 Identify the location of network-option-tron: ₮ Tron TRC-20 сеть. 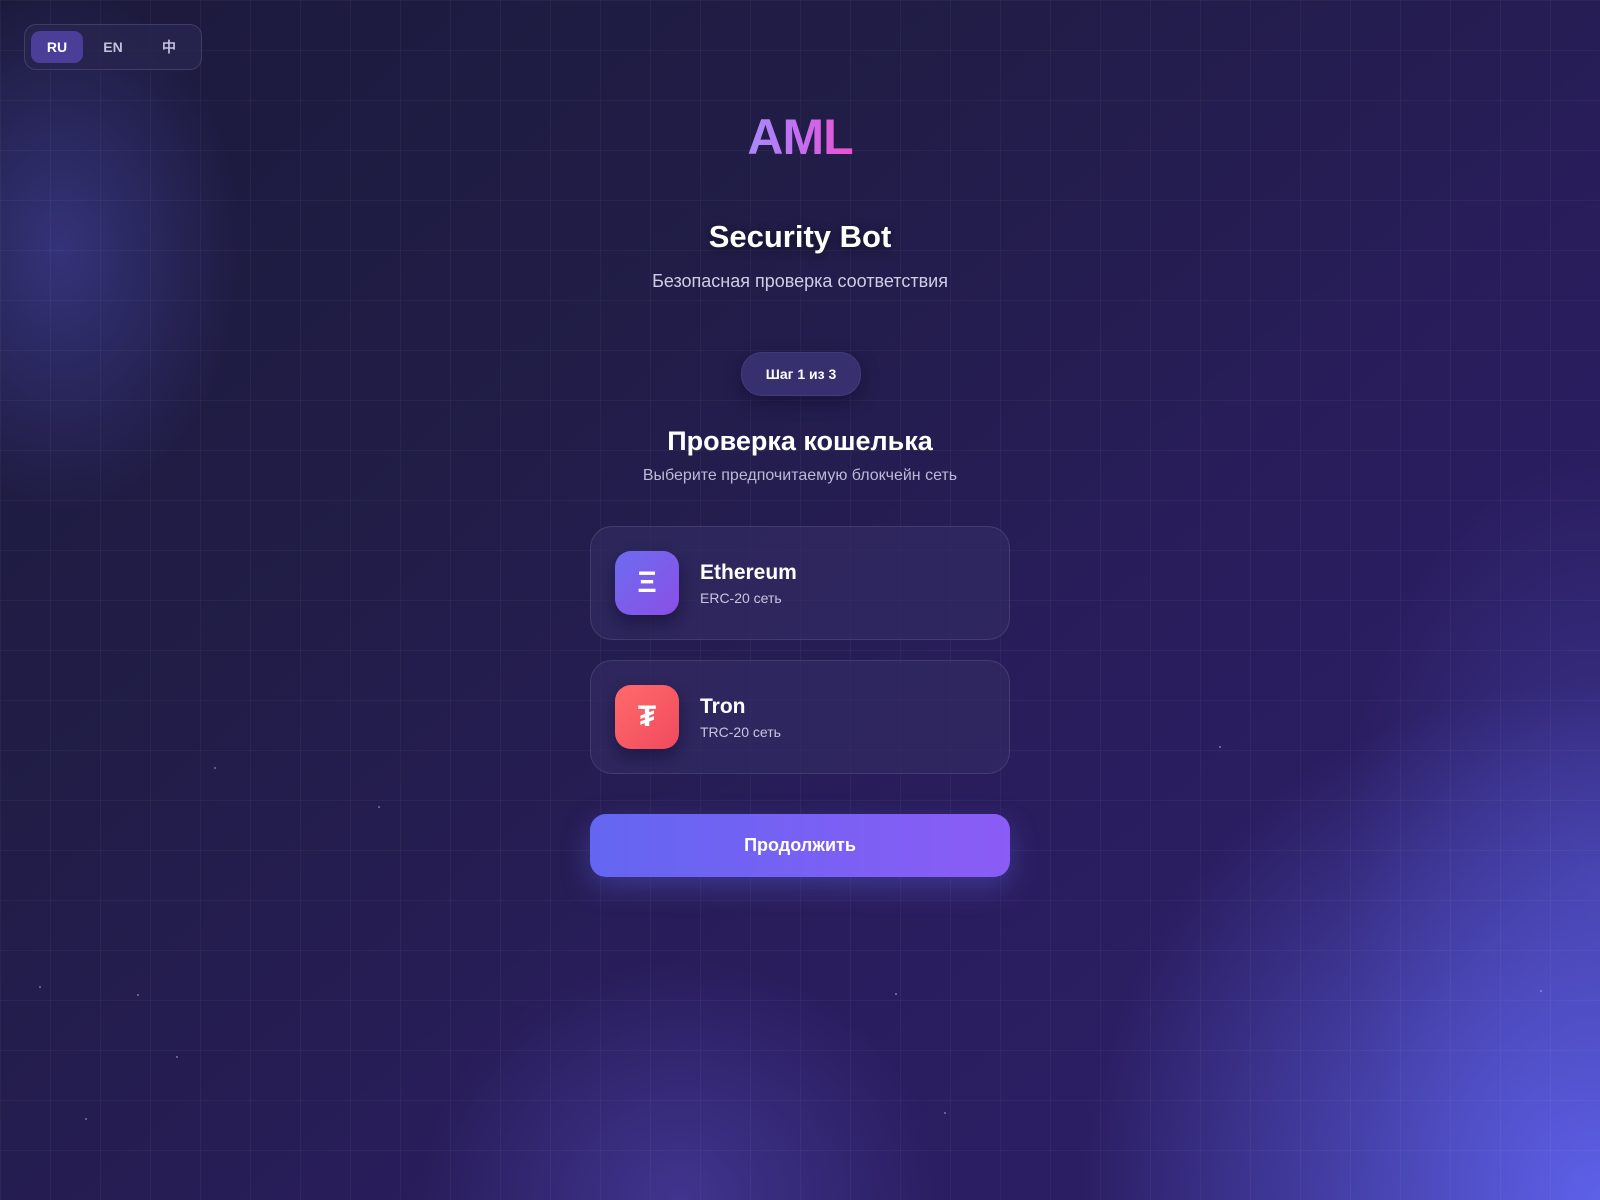
(800, 717).